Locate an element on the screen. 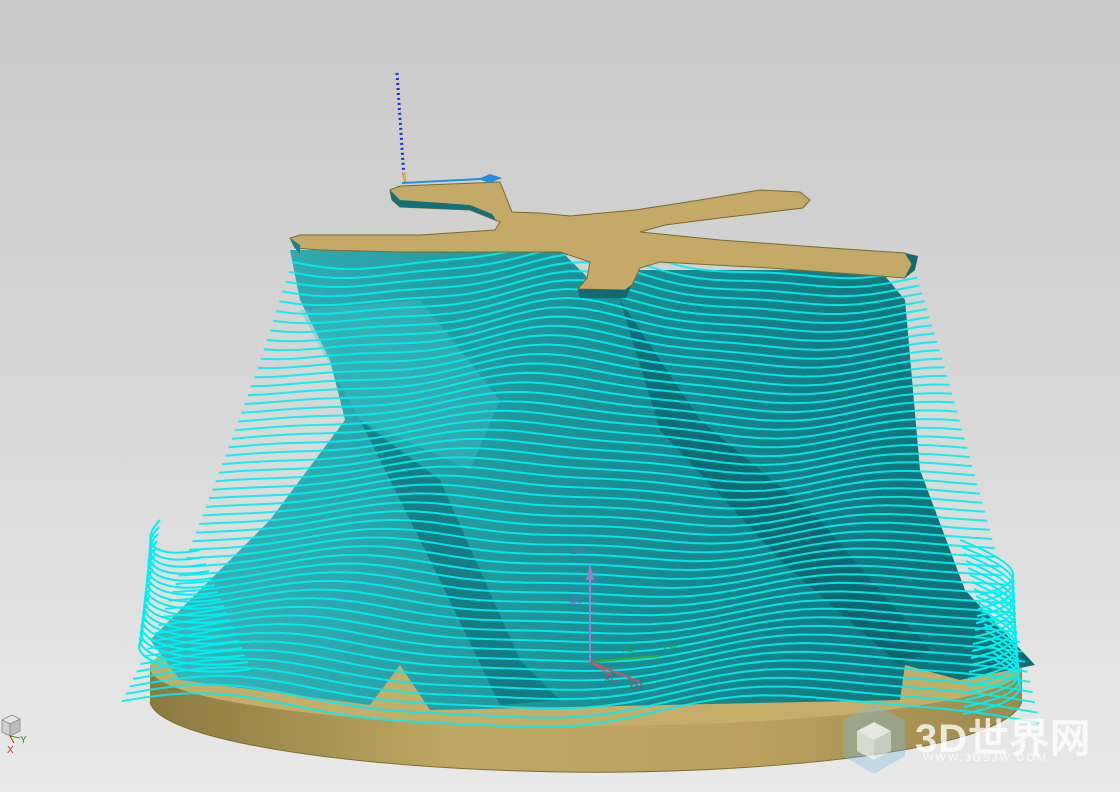 The height and width of the screenshot is (792, 1120). ym-axis-label: YM is located at coordinates (669, 647).